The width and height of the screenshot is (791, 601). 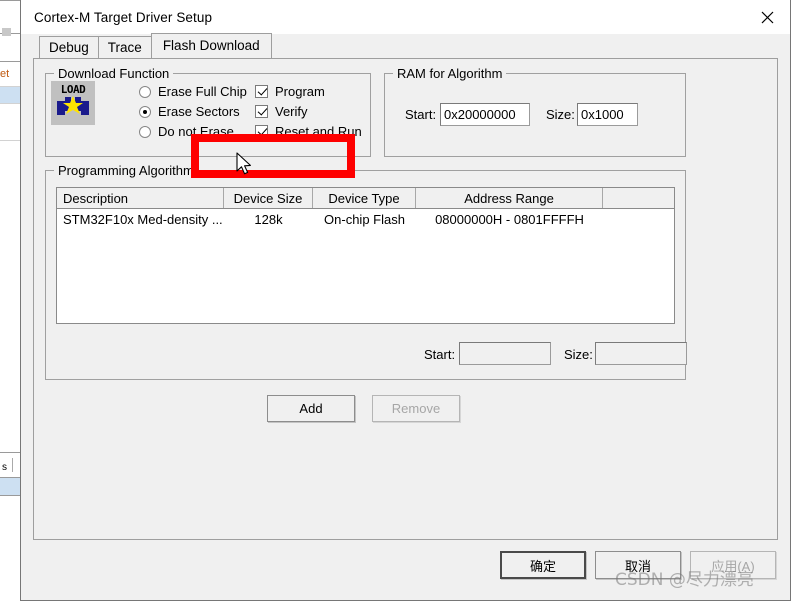 I want to click on checkbox-program: Program, so click(x=290, y=91).